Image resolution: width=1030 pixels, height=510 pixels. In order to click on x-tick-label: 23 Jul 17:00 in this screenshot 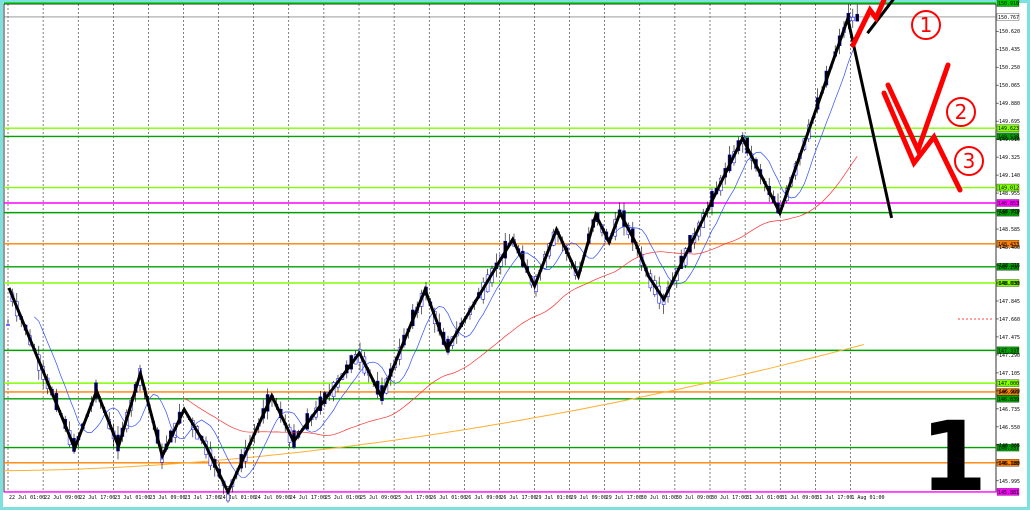, I will do `click(203, 498)`.